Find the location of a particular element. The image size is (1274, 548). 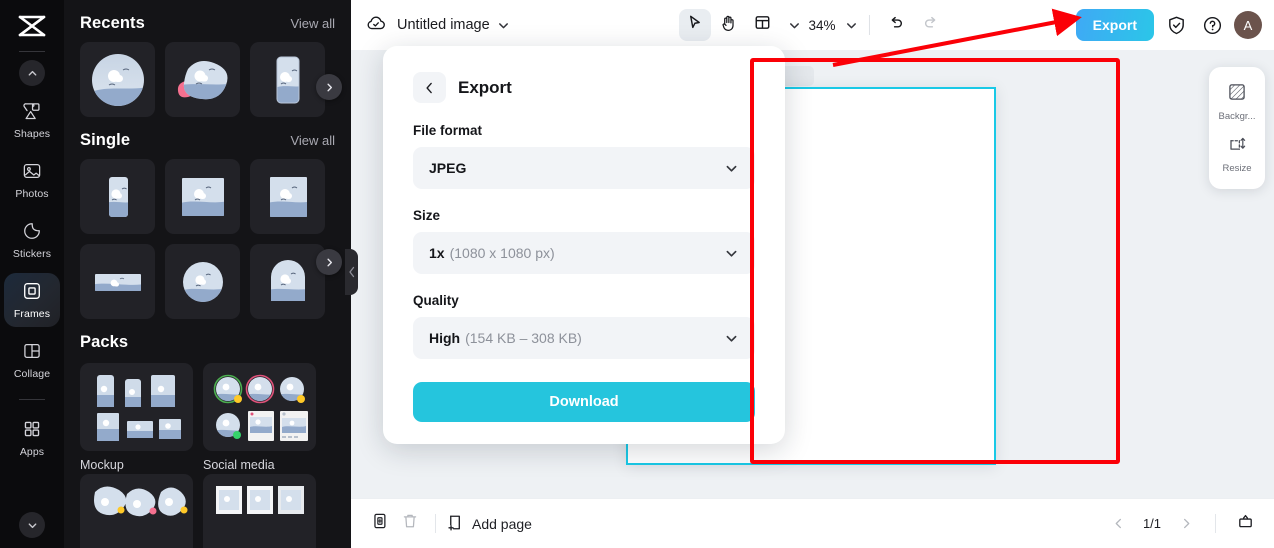

sidebar-item-stickers: Stickers is located at coordinates (32, 240).